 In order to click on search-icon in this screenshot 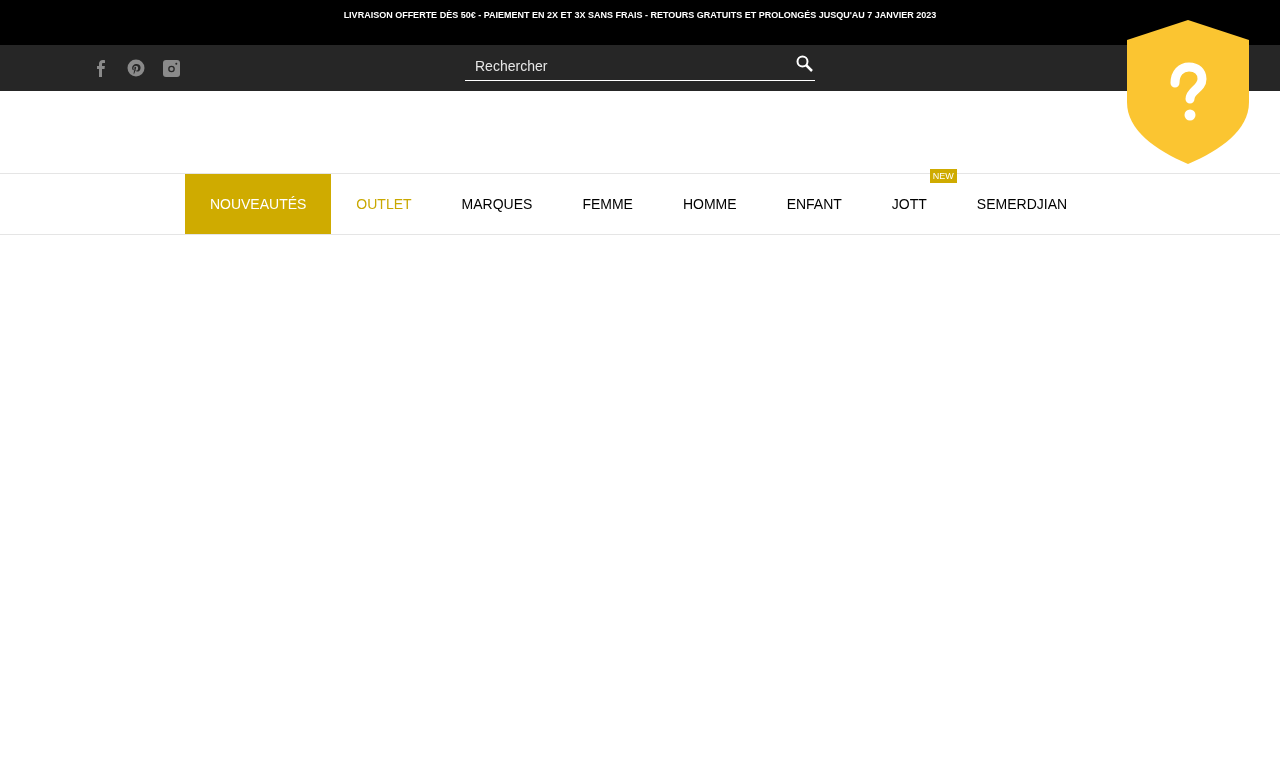, I will do `click(804, 63)`.